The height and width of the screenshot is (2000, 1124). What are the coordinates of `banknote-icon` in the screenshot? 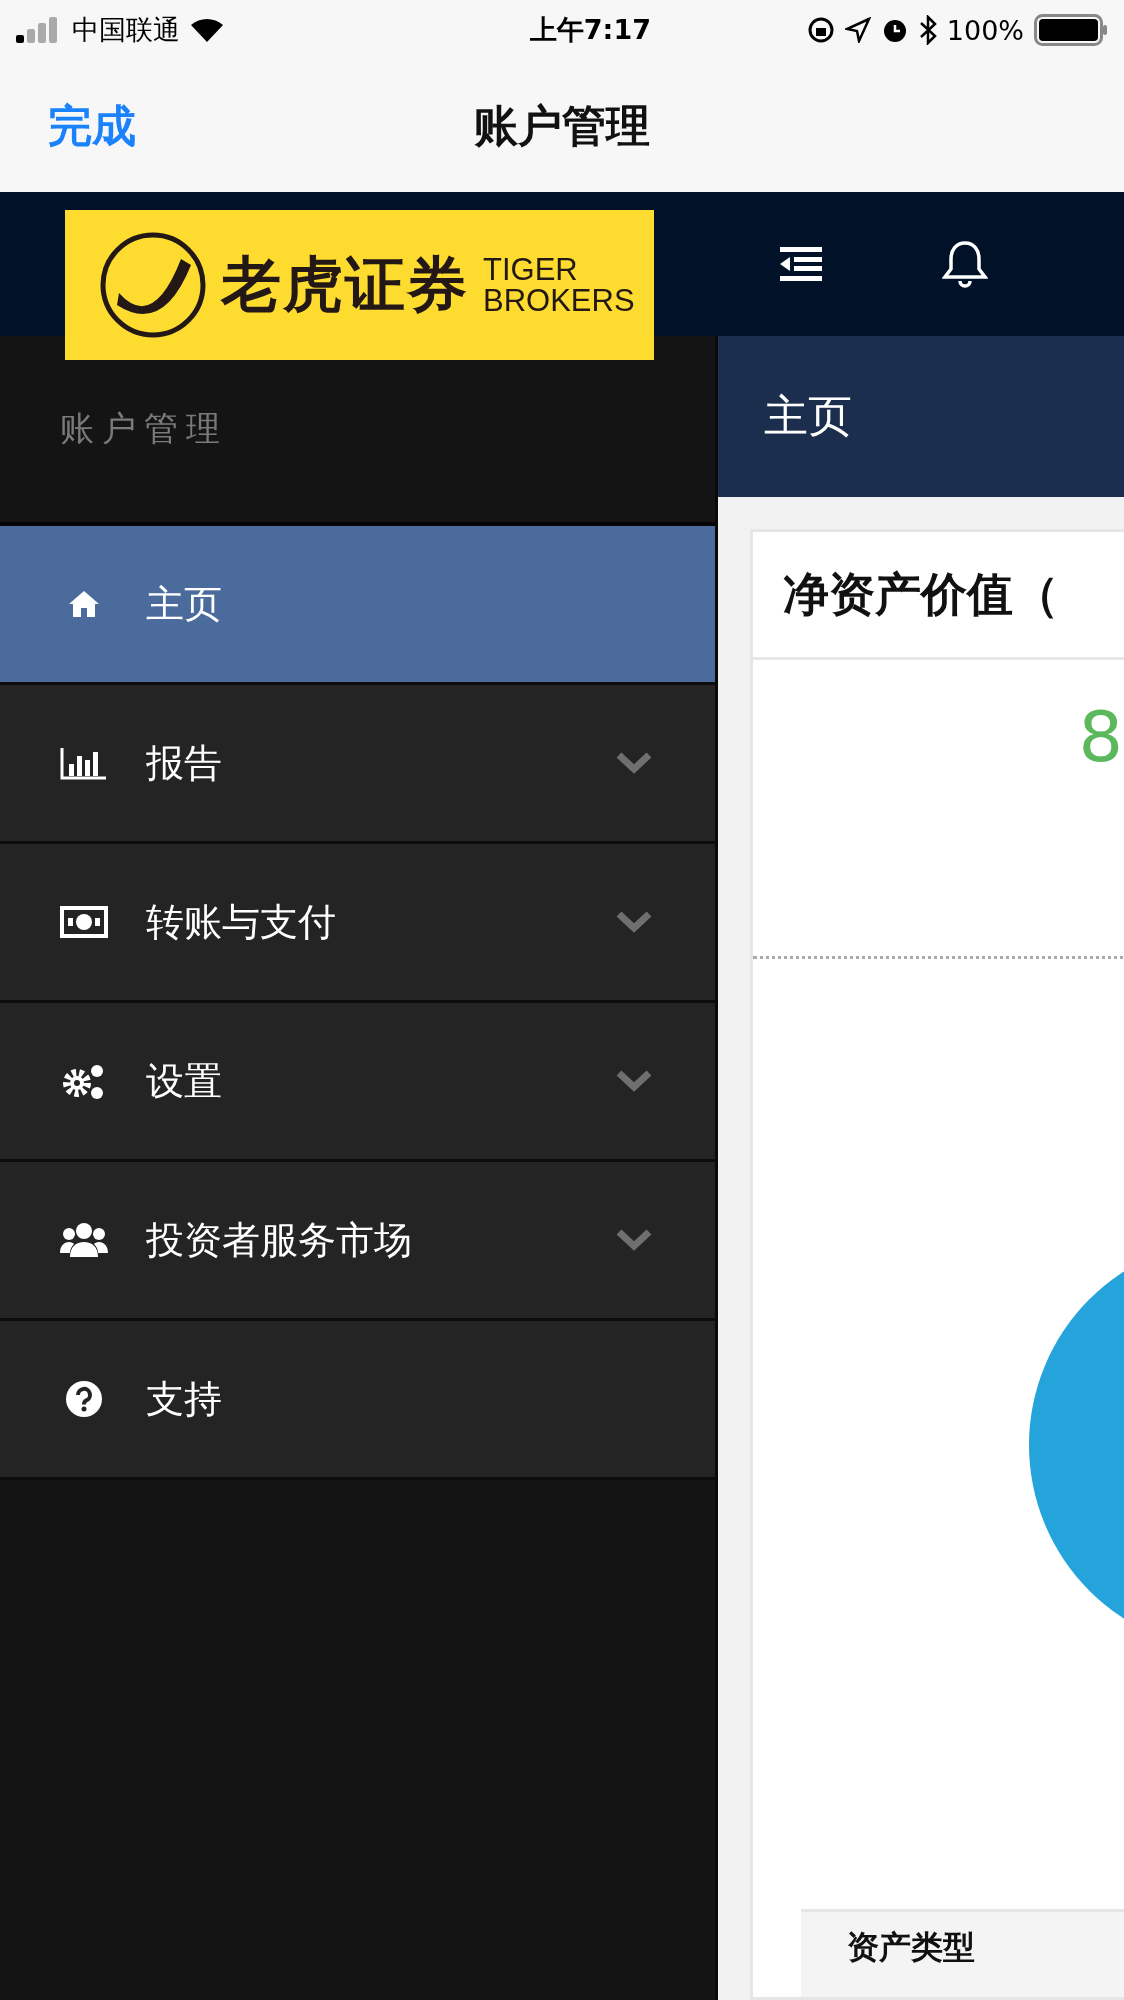 It's located at (84, 922).